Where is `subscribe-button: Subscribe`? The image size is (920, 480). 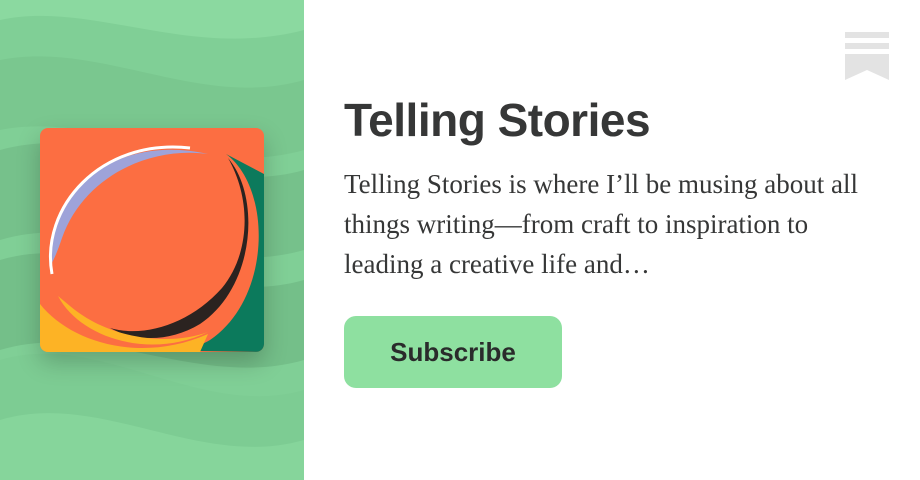 subscribe-button: Subscribe is located at coordinates (453, 352).